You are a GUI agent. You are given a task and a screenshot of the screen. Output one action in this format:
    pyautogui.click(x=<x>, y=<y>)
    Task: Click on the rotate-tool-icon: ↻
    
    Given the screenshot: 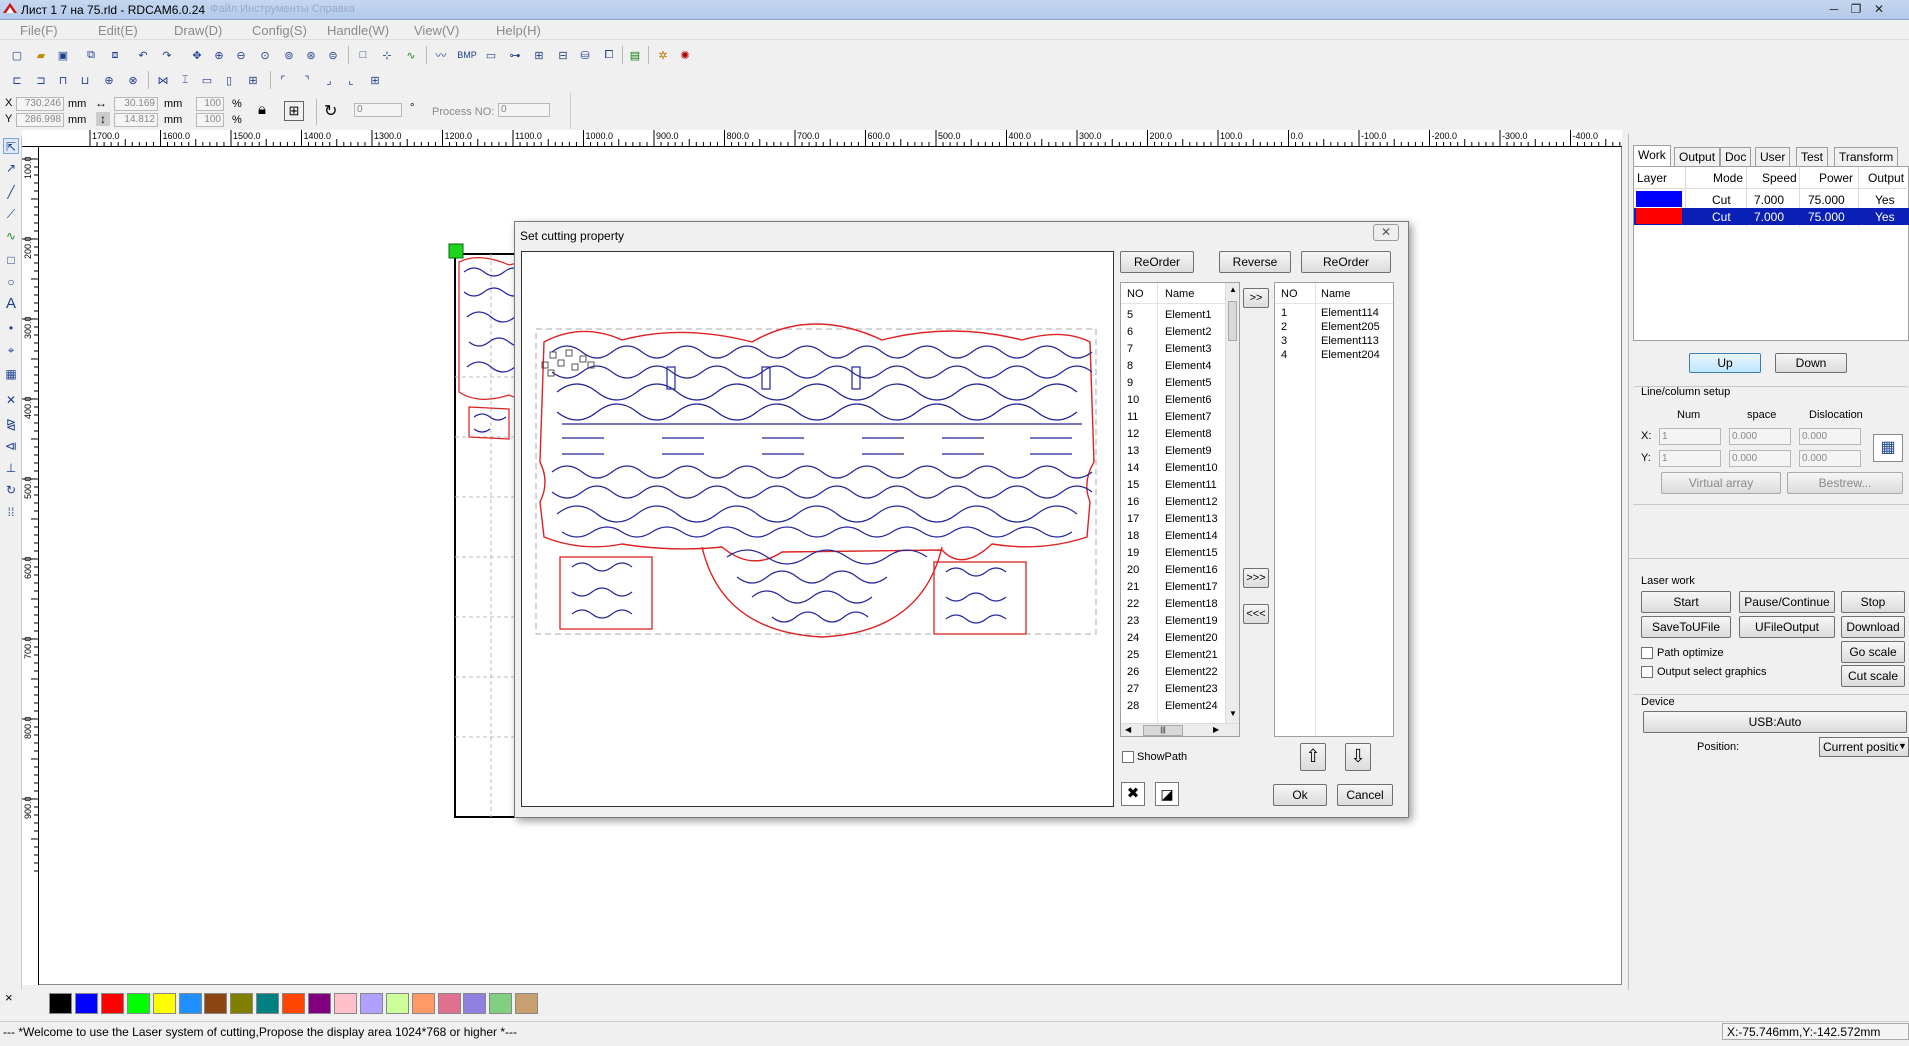 What is the action you would take?
    pyautogui.click(x=11, y=490)
    